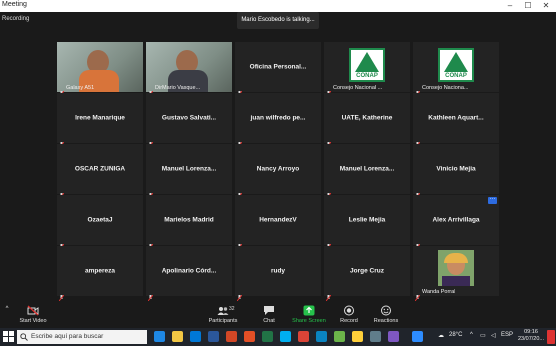 This screenshot has width=556, height=346. I want to click on share-screen-icon, so click(309, 310).